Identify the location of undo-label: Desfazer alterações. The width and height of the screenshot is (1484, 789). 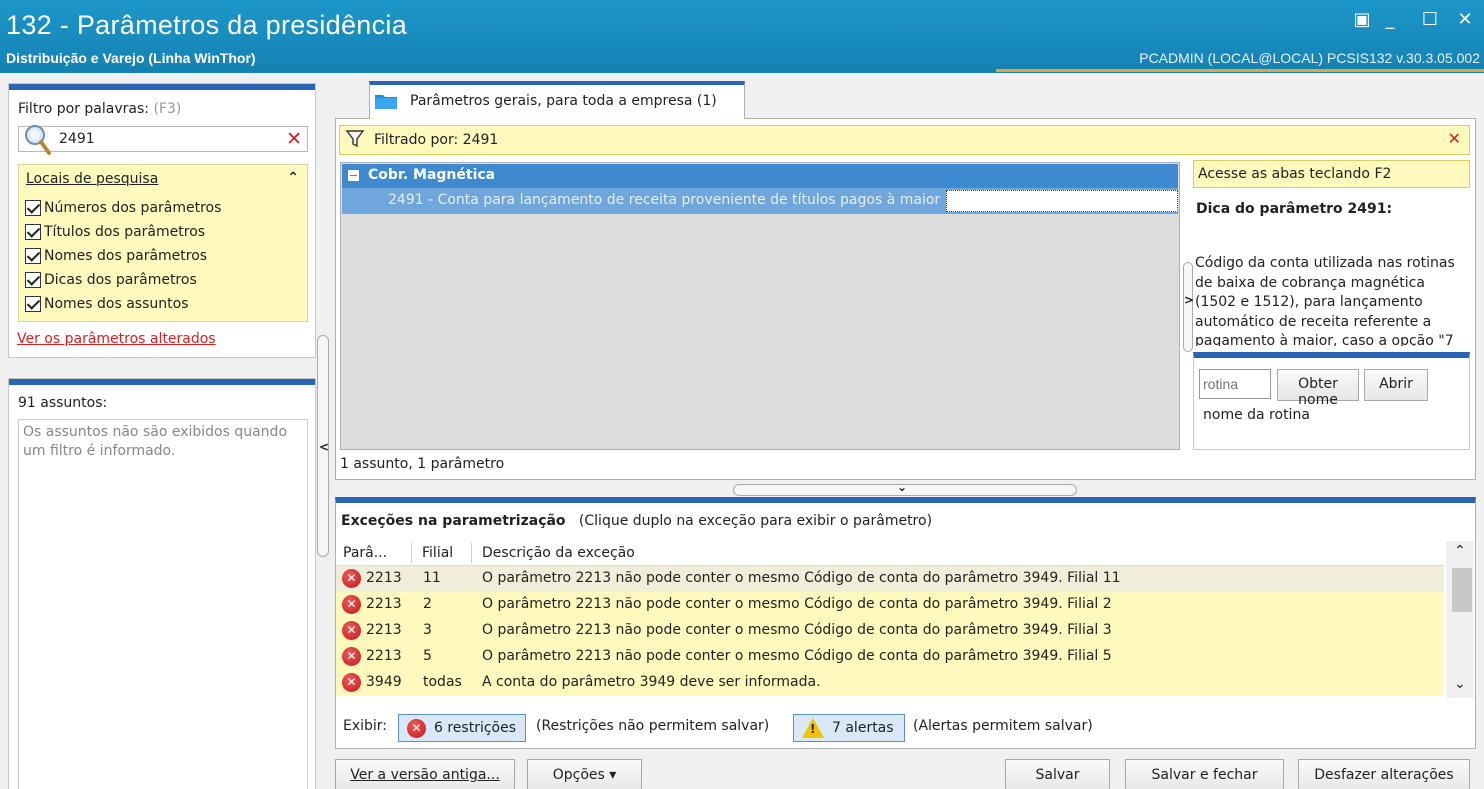
(1384, 775).